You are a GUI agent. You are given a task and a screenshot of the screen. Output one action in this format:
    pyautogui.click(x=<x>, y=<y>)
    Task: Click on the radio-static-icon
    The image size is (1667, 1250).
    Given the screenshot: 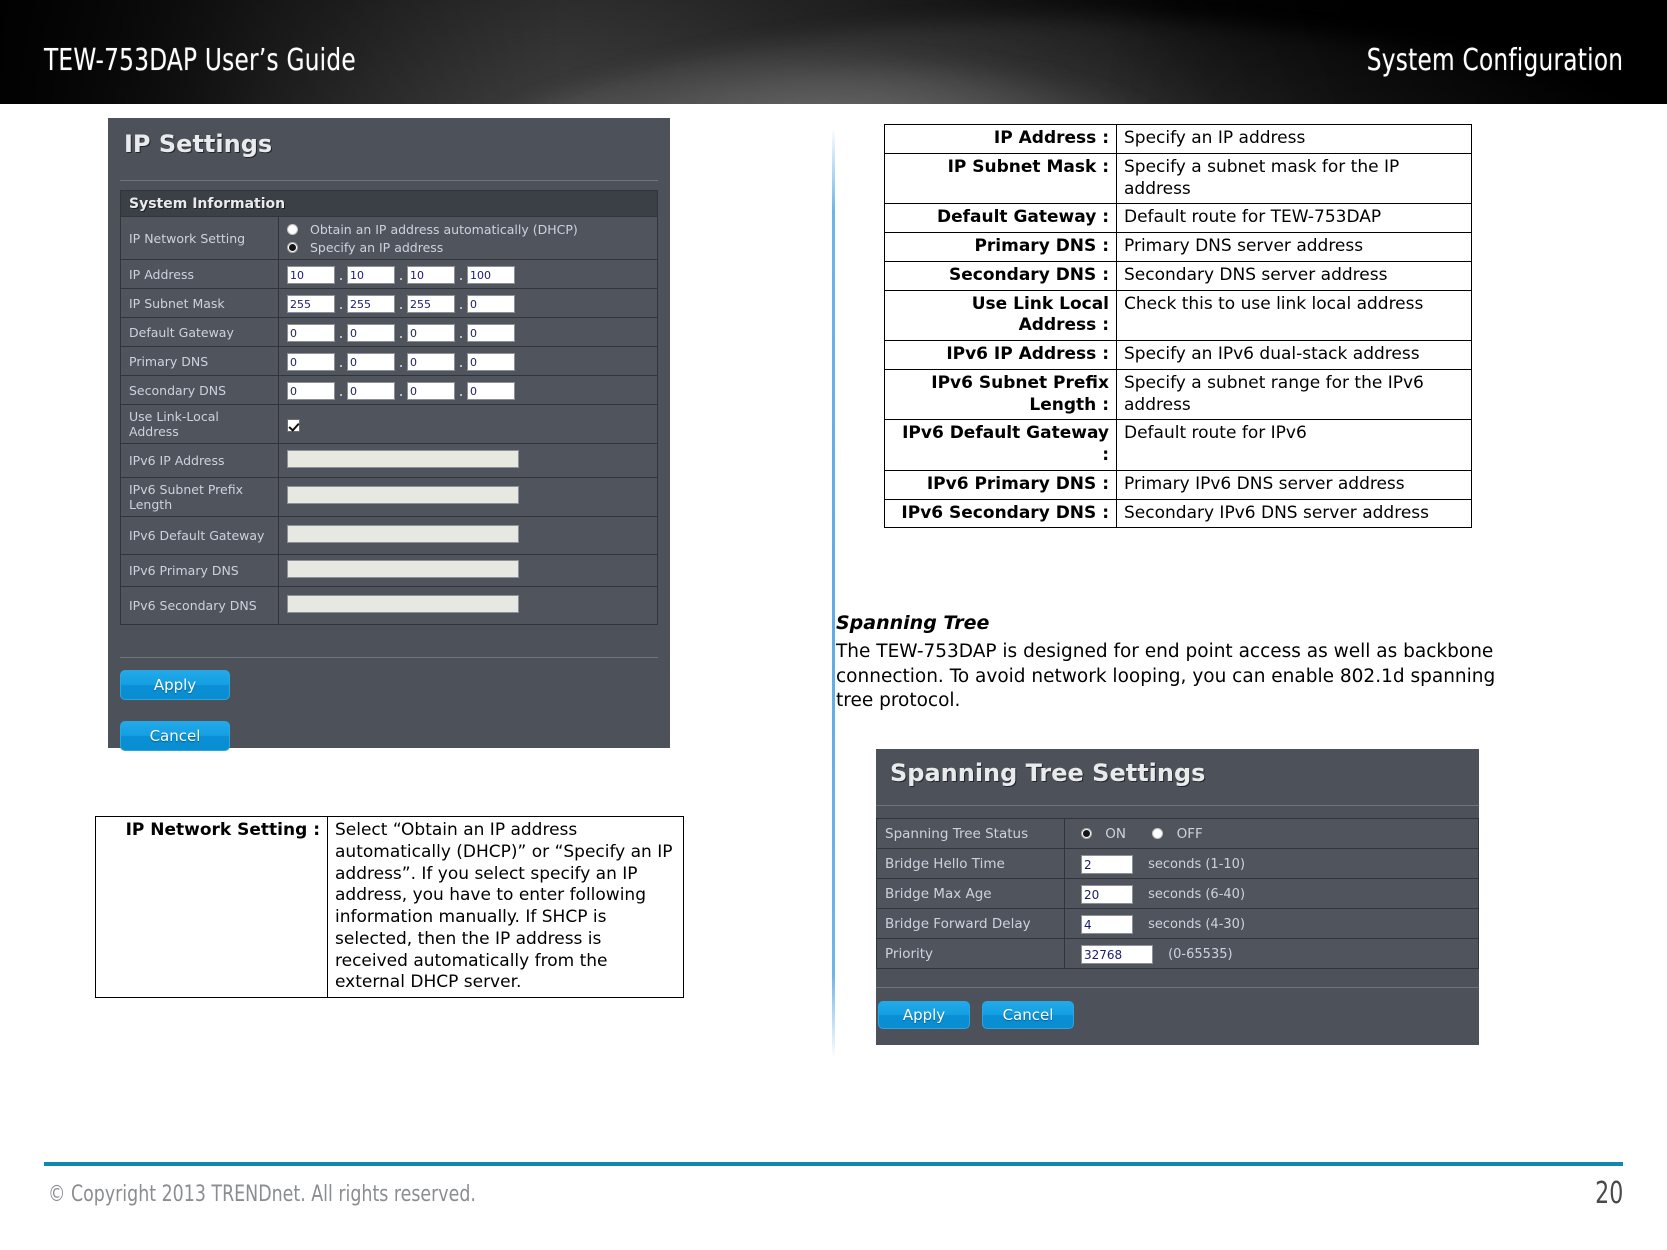 What is the action you would take?
    pyautogui.click(x=292, y=247)
    